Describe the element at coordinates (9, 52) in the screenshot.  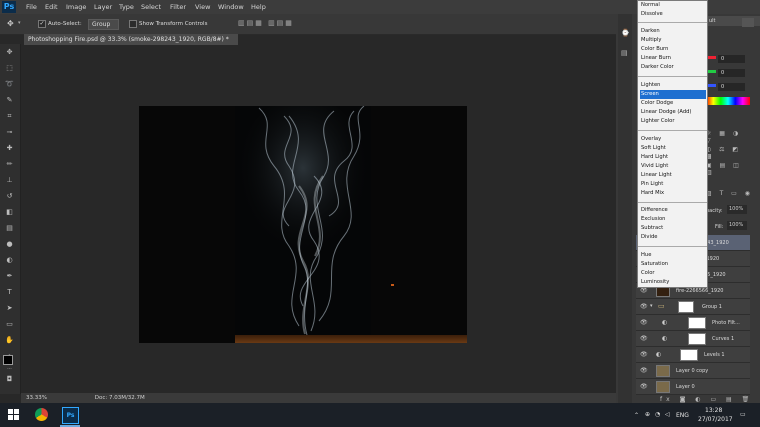
I see `move-icon: ✥` at that location.